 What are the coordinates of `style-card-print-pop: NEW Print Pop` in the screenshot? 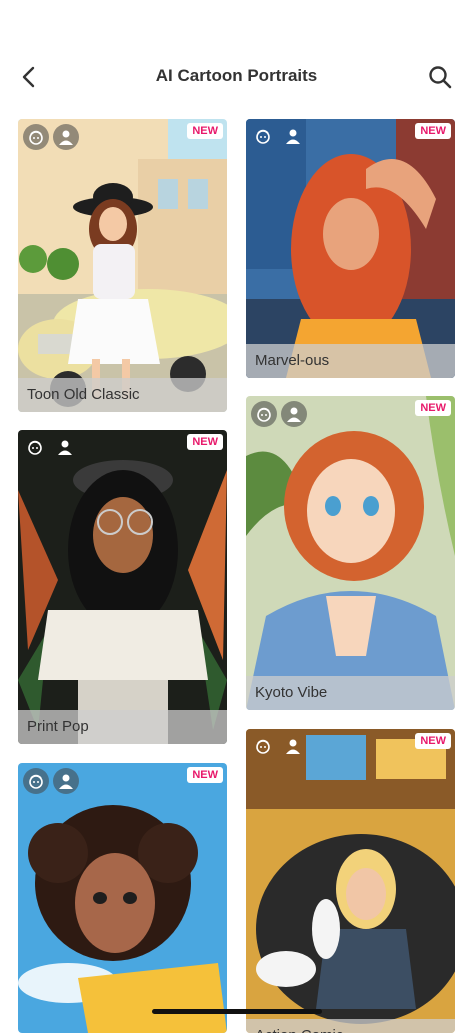 It's located at (122, 587).